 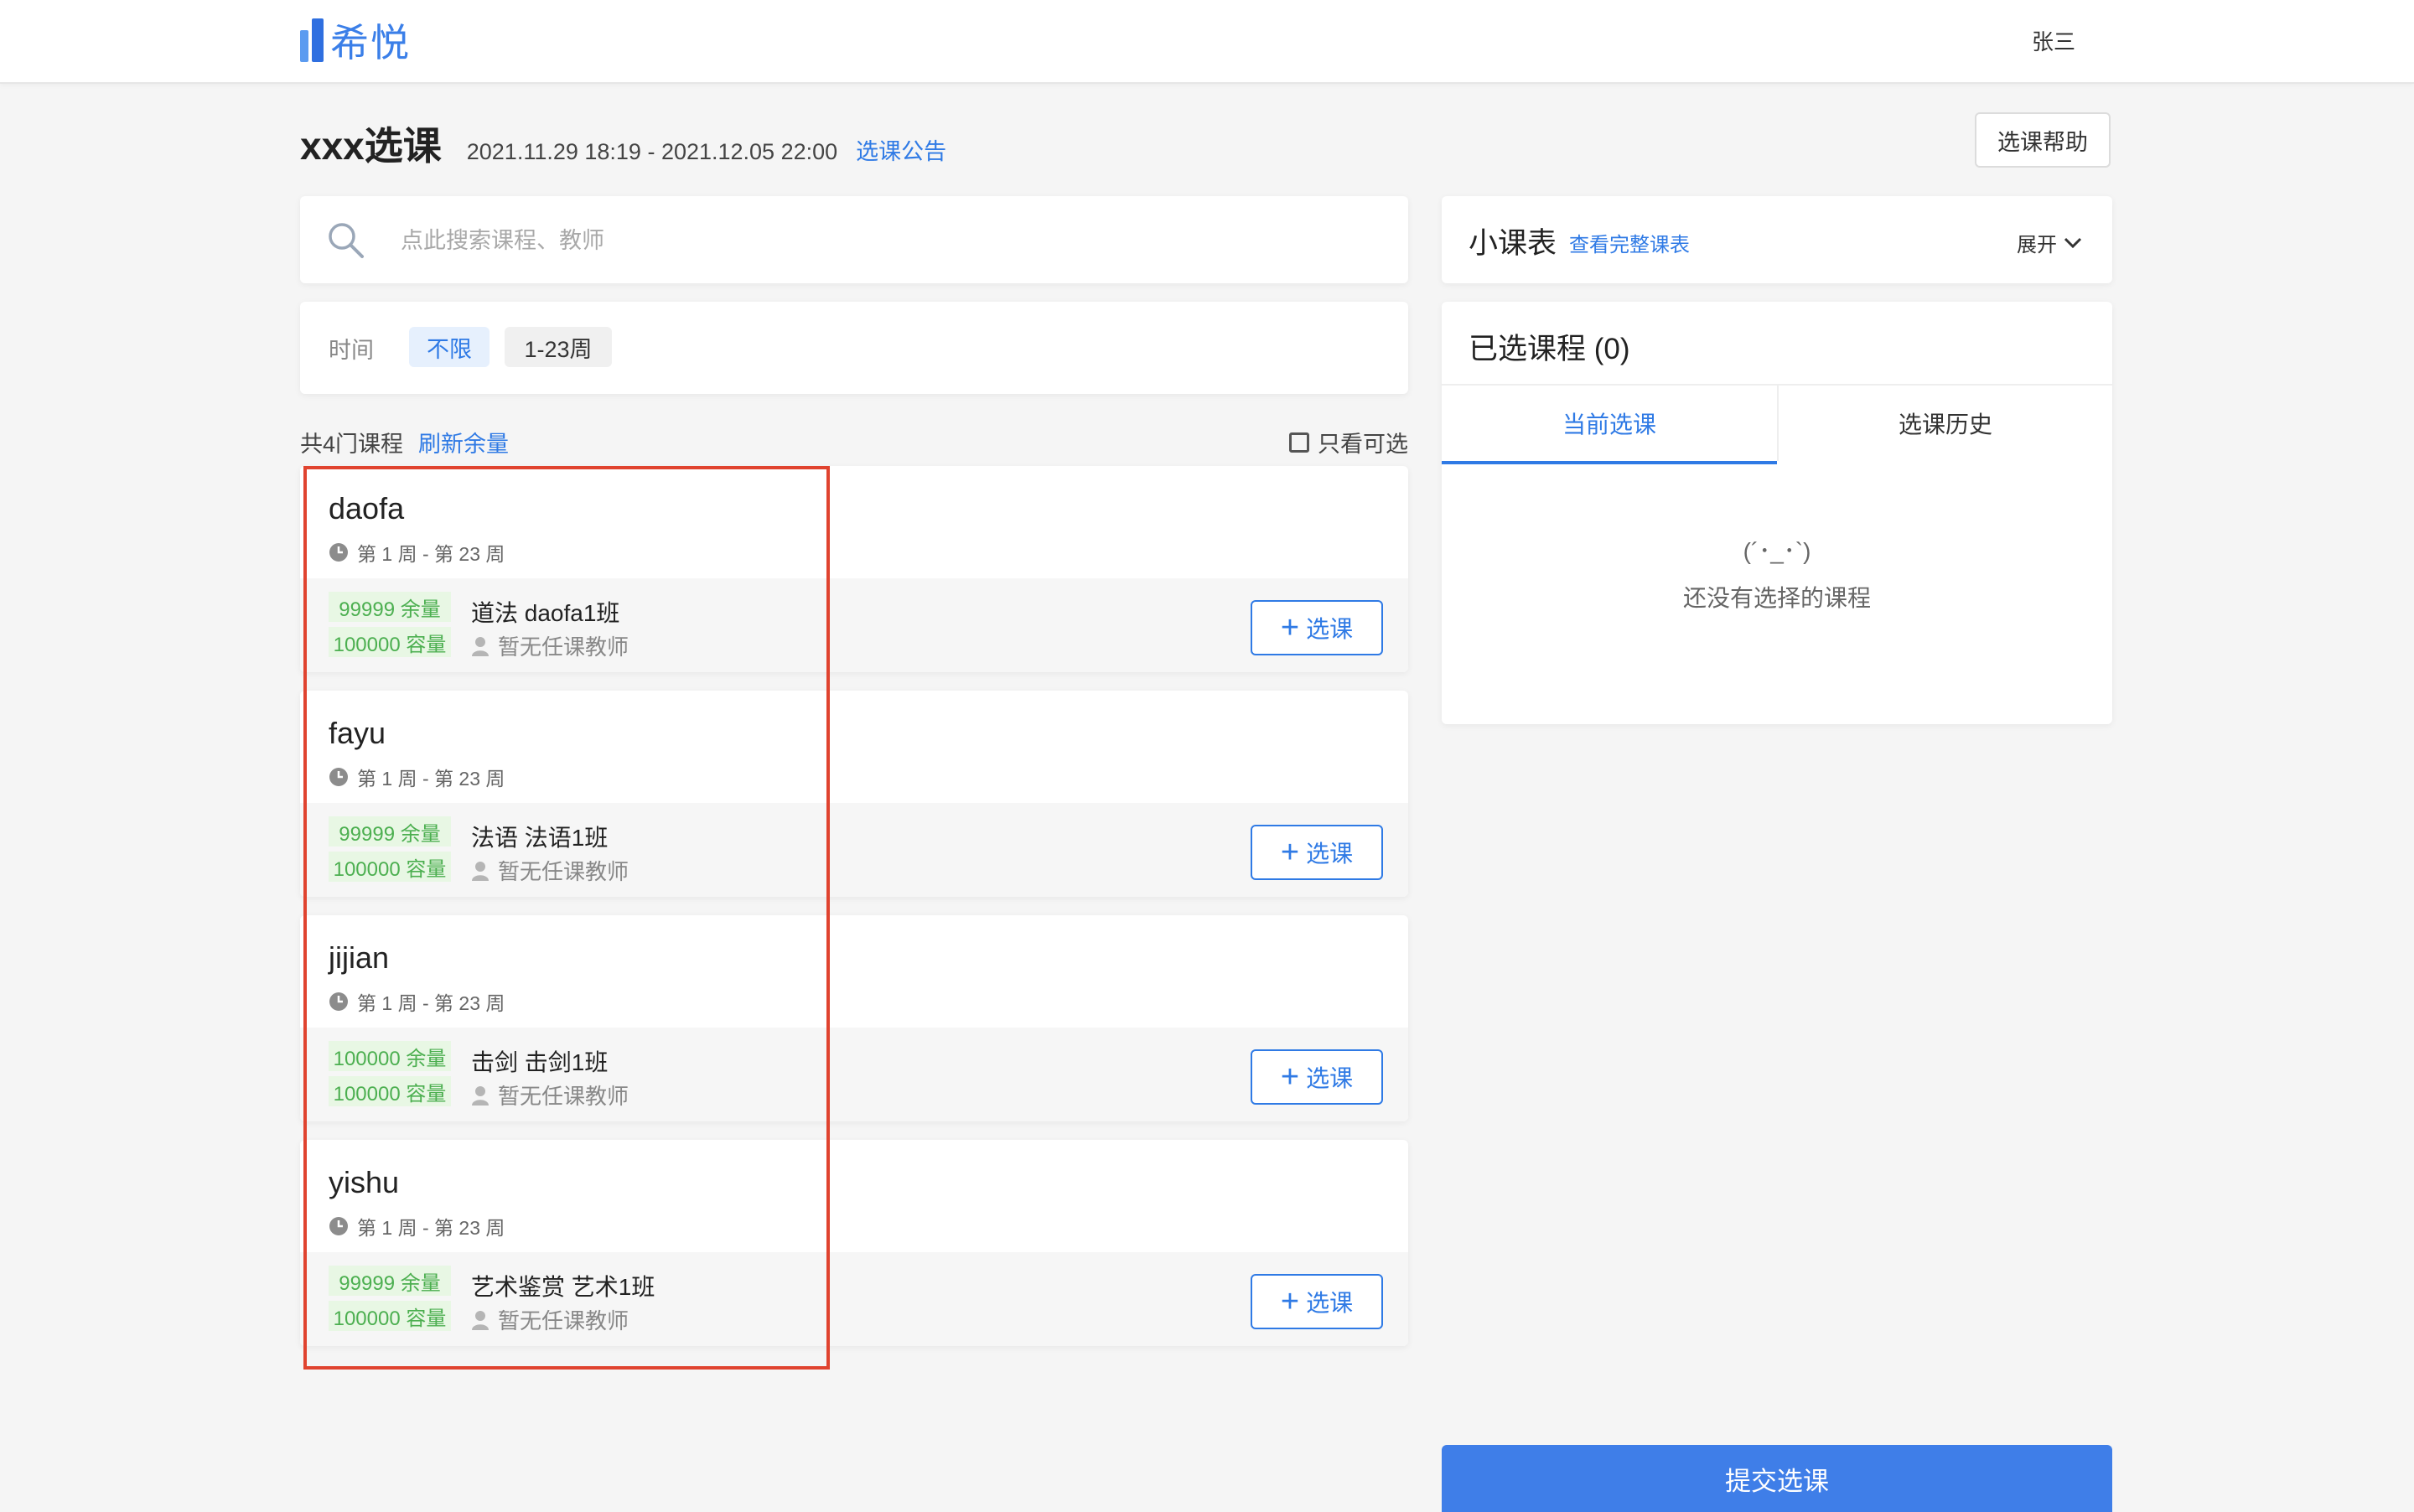 What do you see at coordinates (371, 43) in the screenshot?
I see `logo-text: 希悦` at bounding box center [371, 43].